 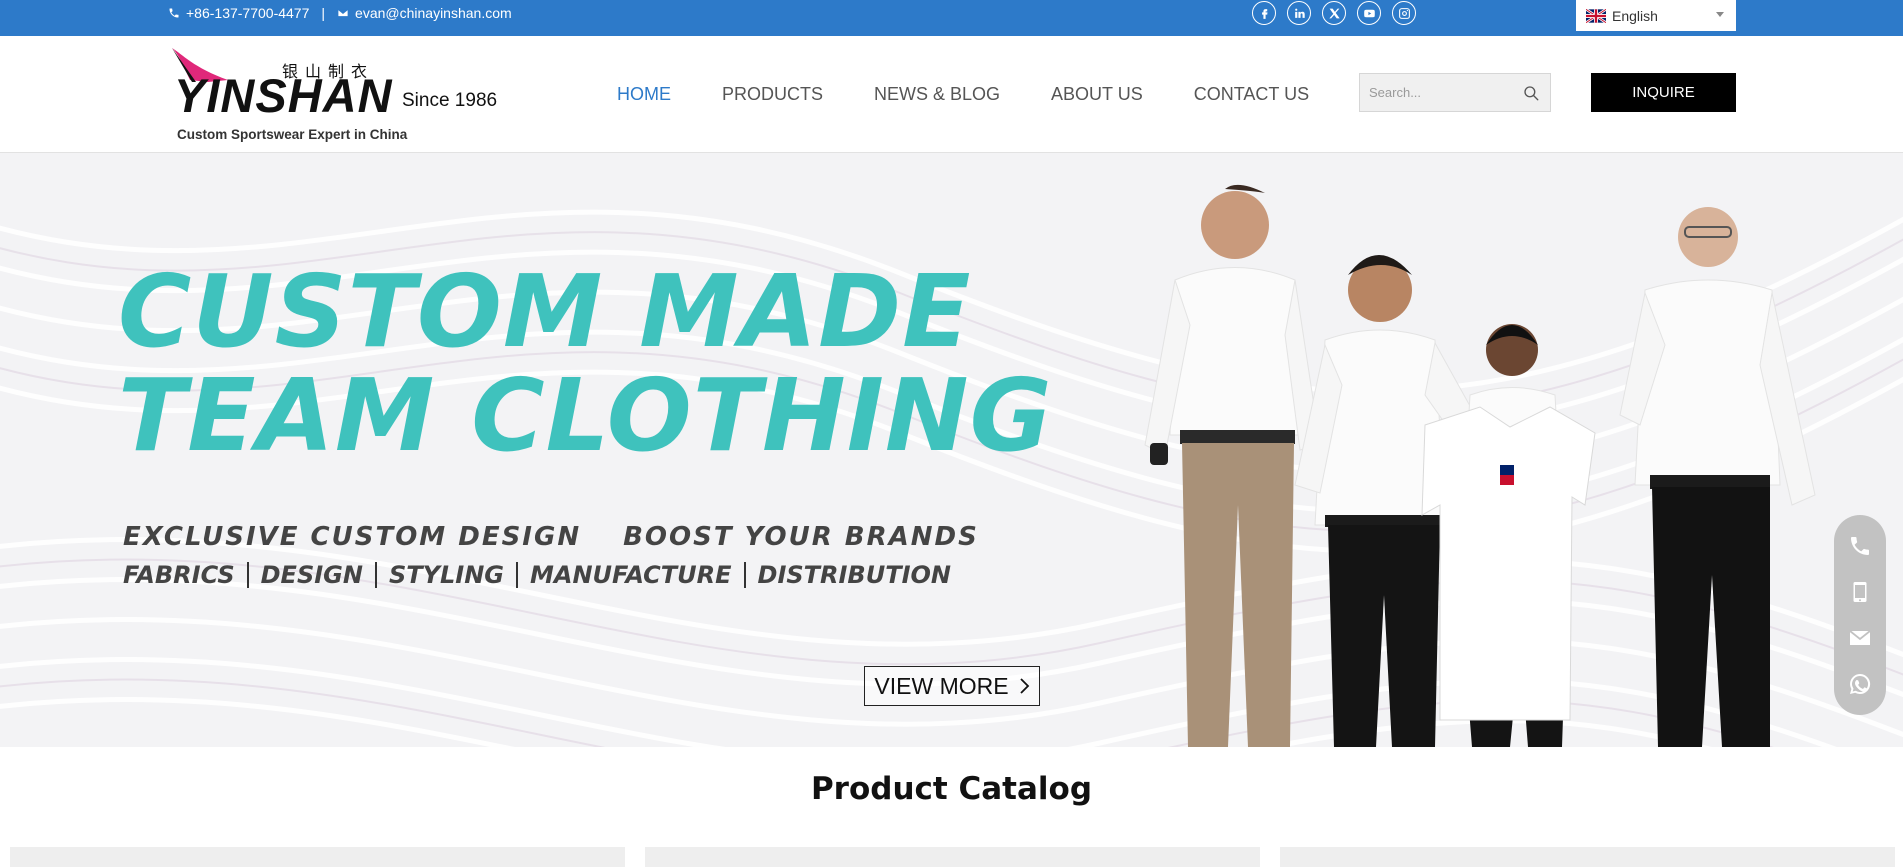 What do you see at coordinates (450, 100) in the screenshot?
I see `logo-since: Since 1986` at bounding box center [450, 100].